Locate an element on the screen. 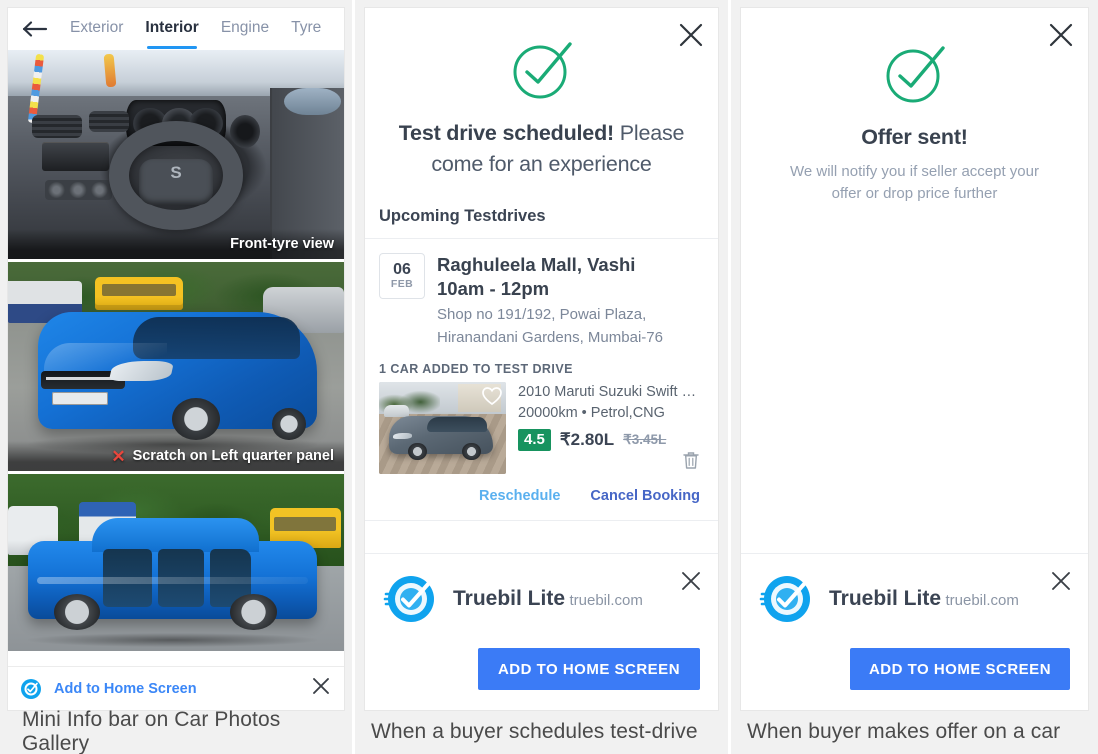 The width and height of the screenshot is (1098, 754). gallery-photo-side-view is located at coordinates (176, 562).